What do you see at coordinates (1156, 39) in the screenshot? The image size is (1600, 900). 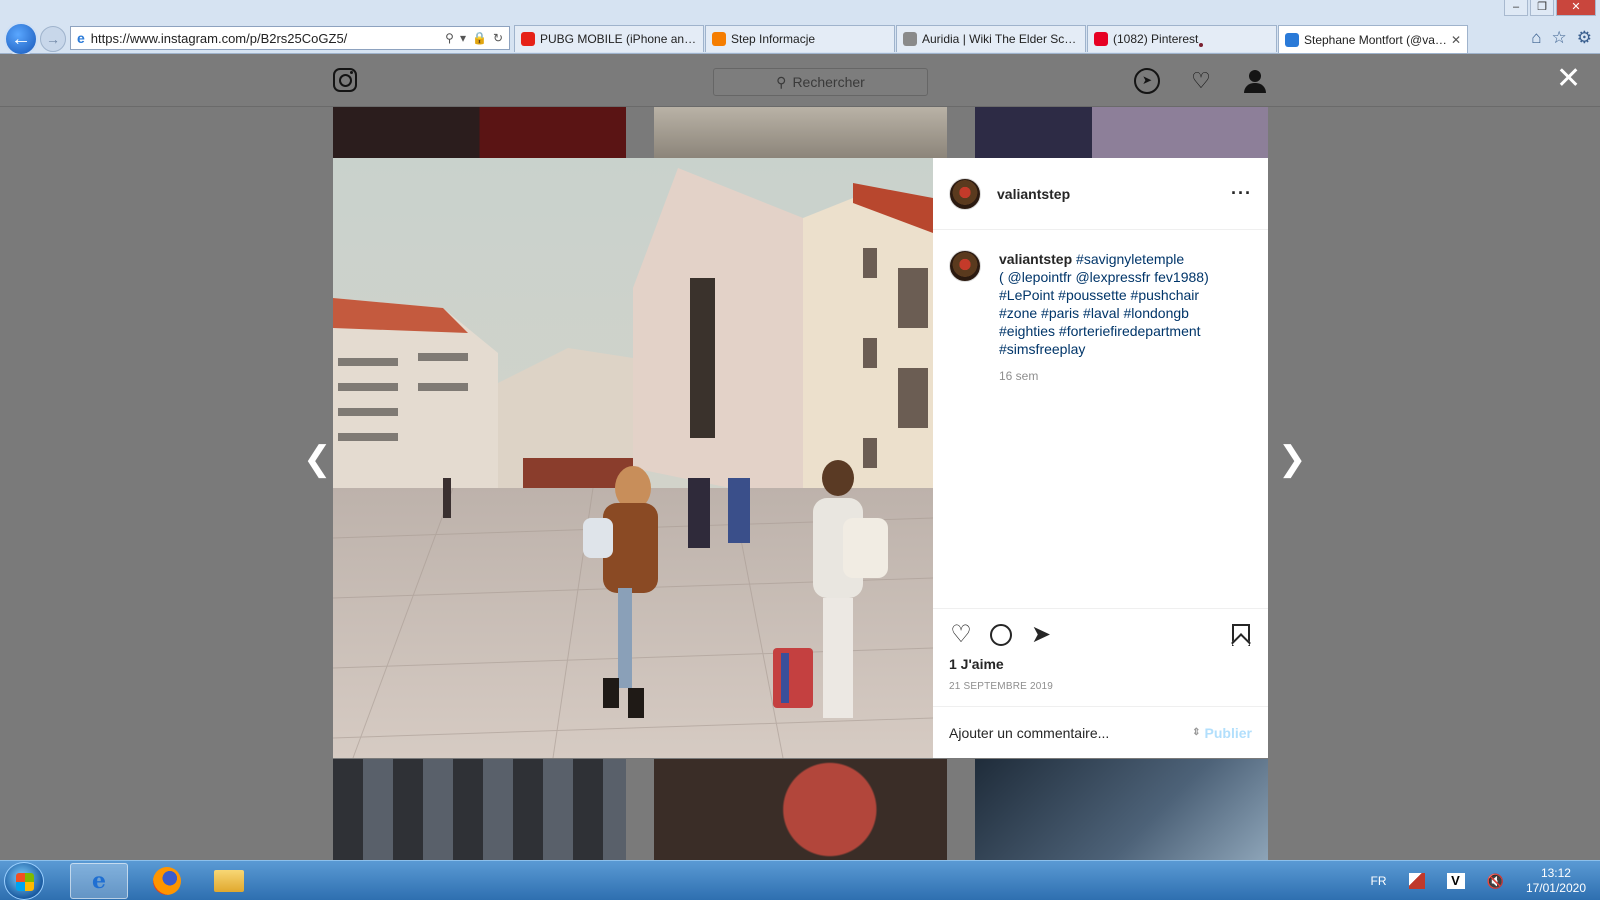 I see `tab-label: (1082) Pinterest` at bounding box center [1156, 39].